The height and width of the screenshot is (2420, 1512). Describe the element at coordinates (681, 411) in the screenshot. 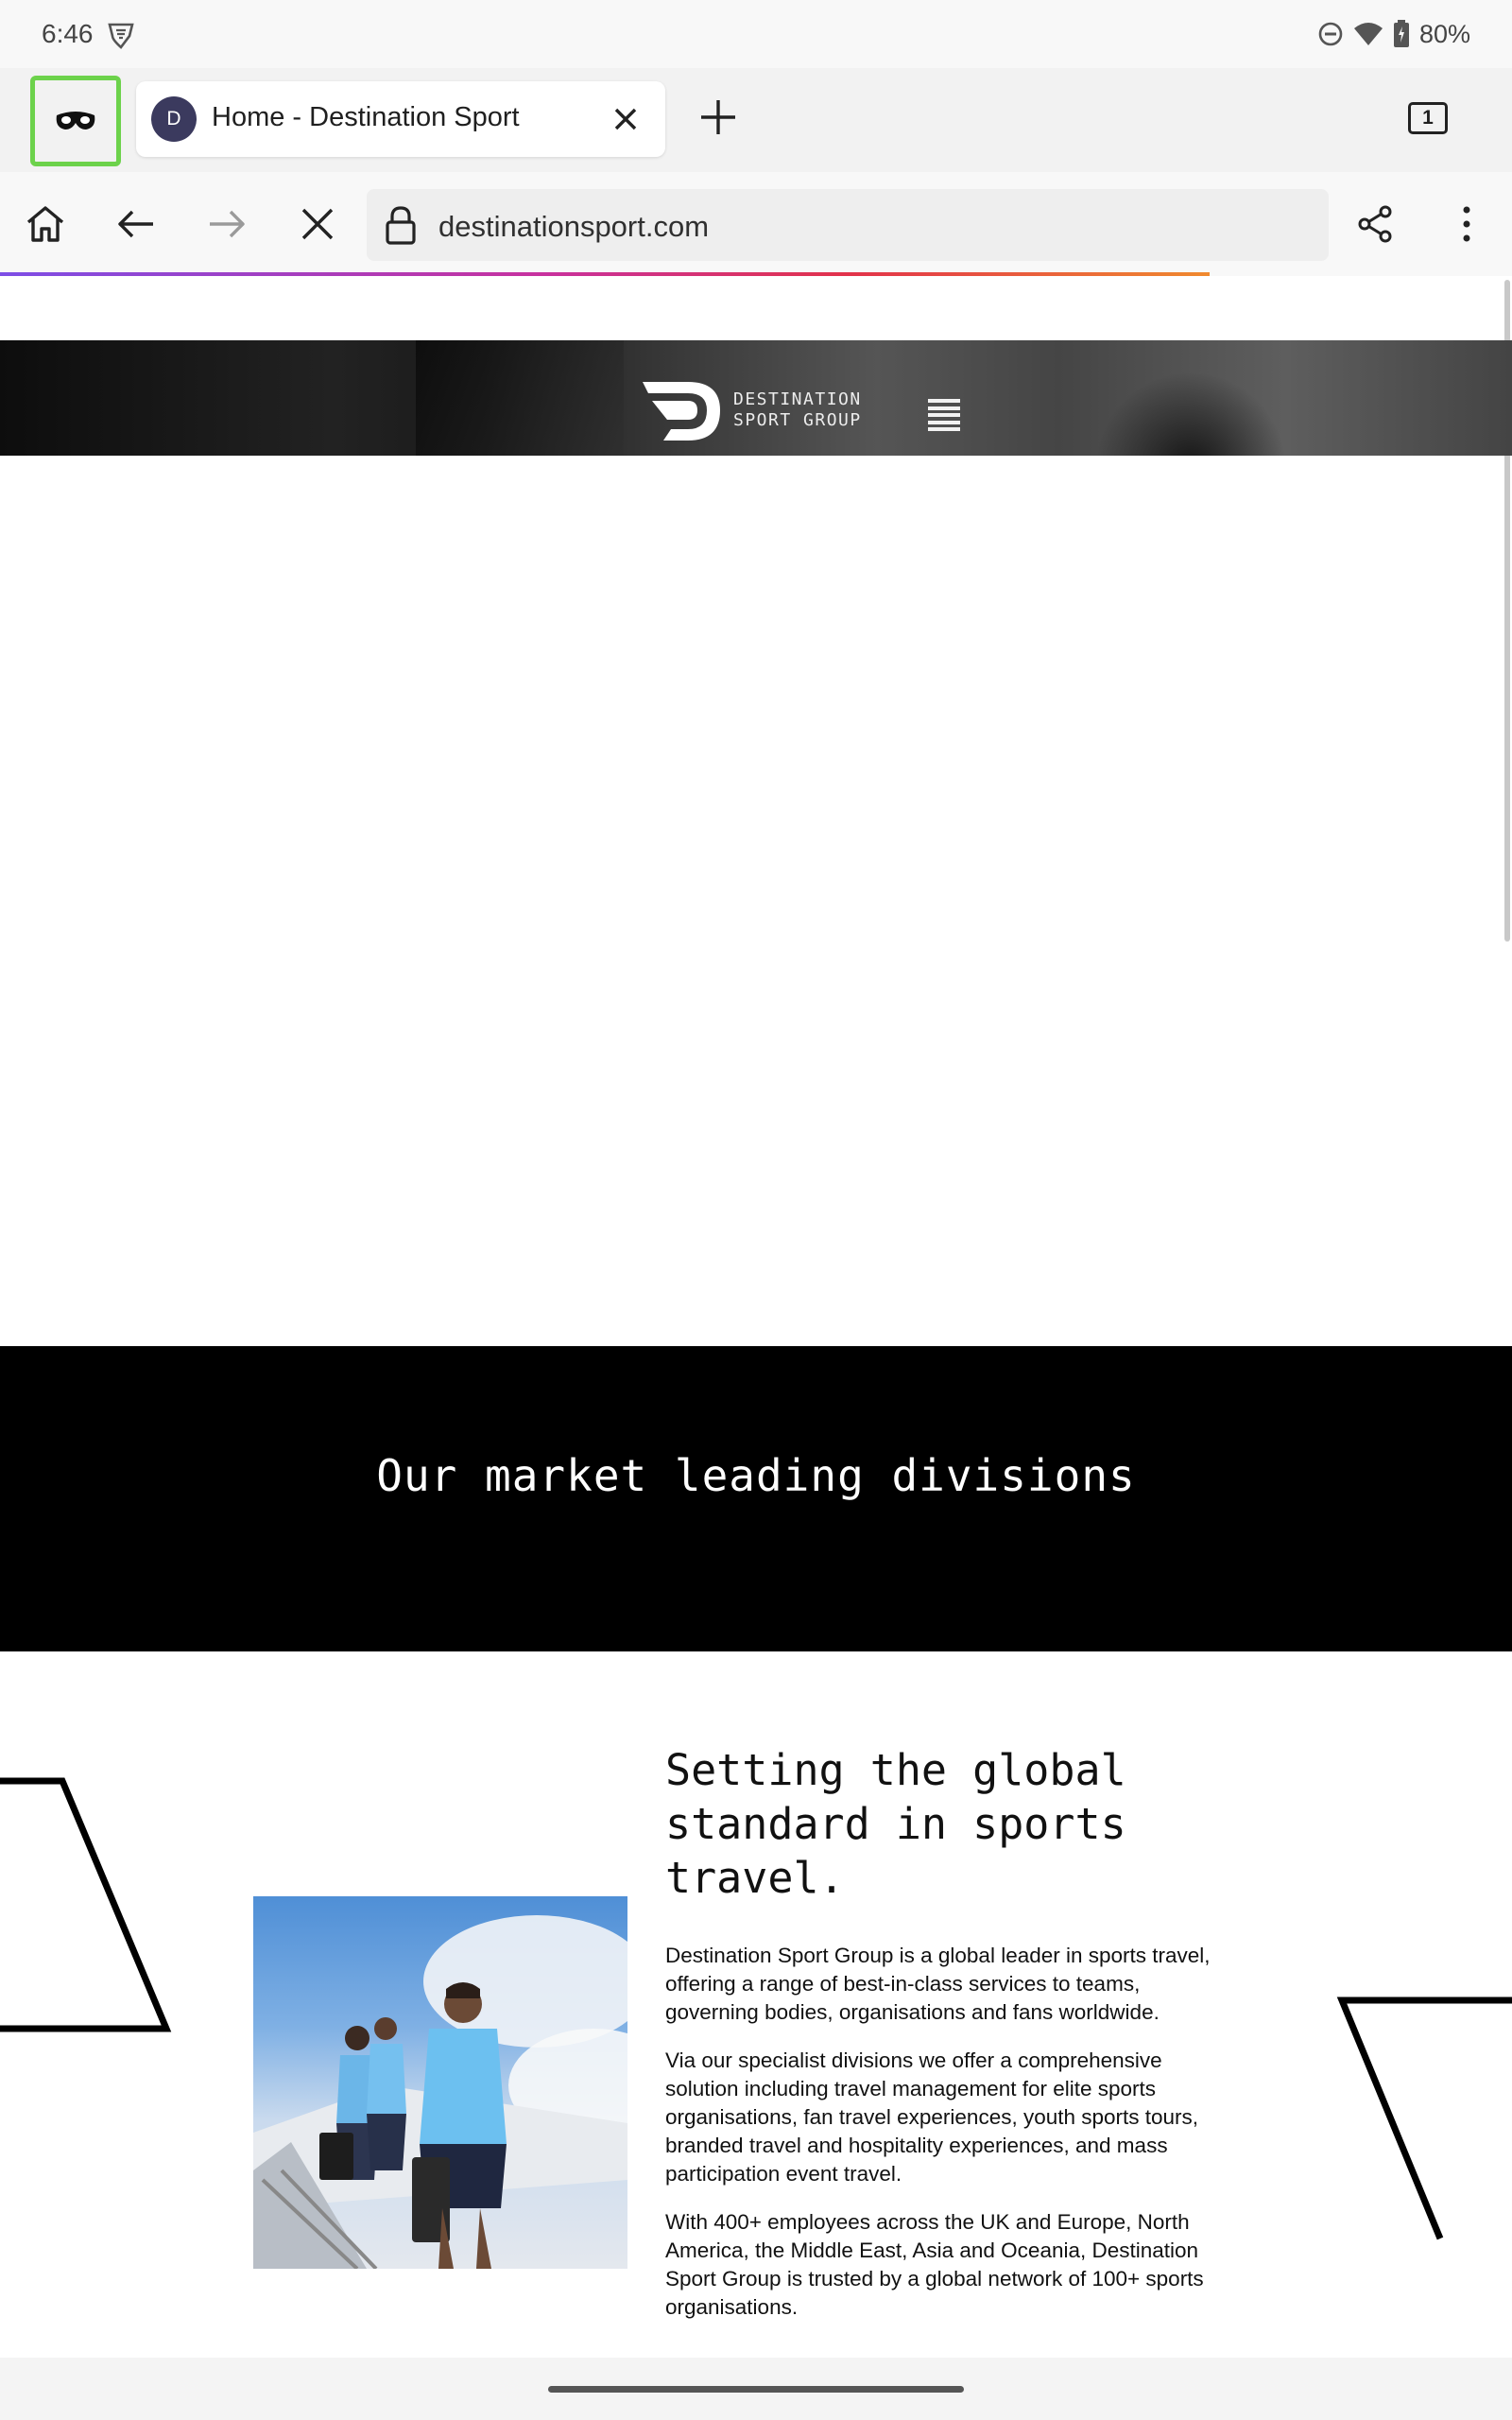

I see `destination-sport-logo-icon` at that location.